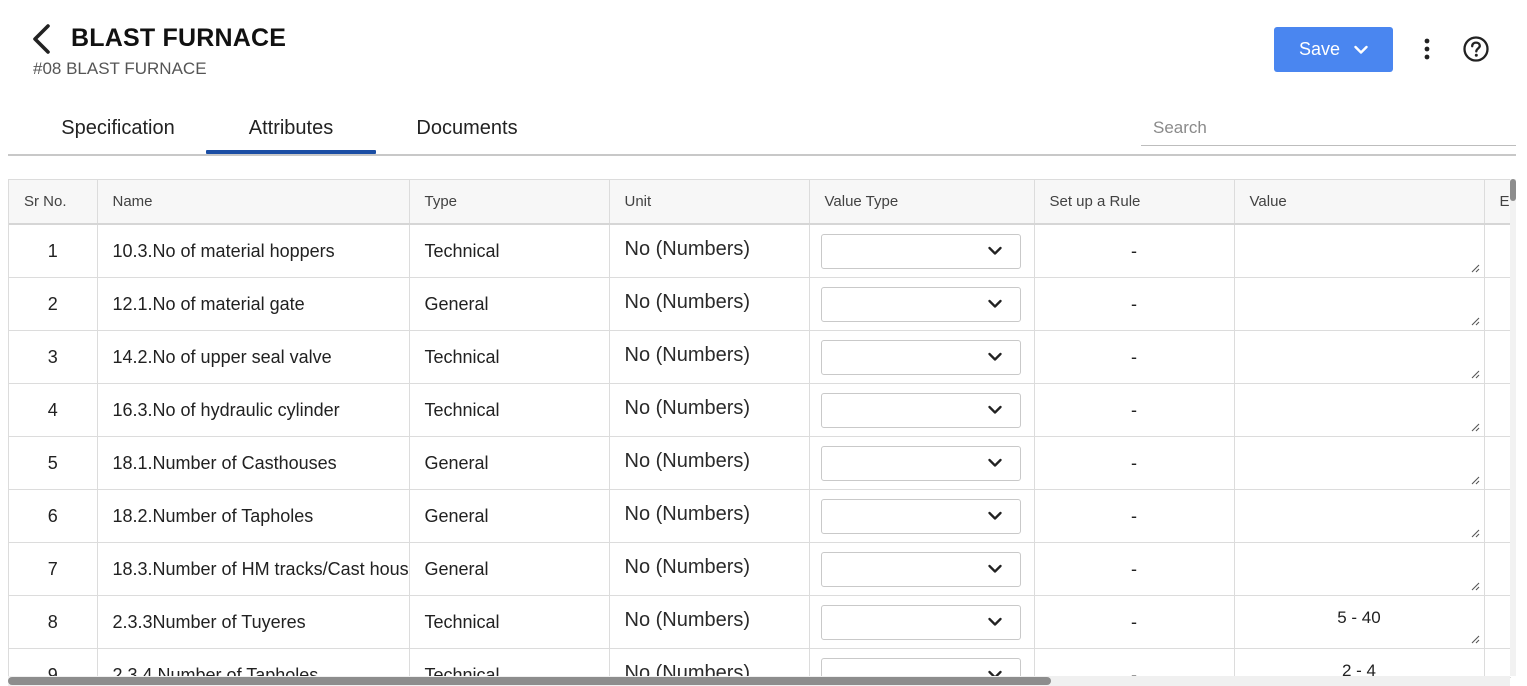 This screenshot has height=686, width=1527. I want to click on vertical-scrollbar-thumb, so click(1513, 190).